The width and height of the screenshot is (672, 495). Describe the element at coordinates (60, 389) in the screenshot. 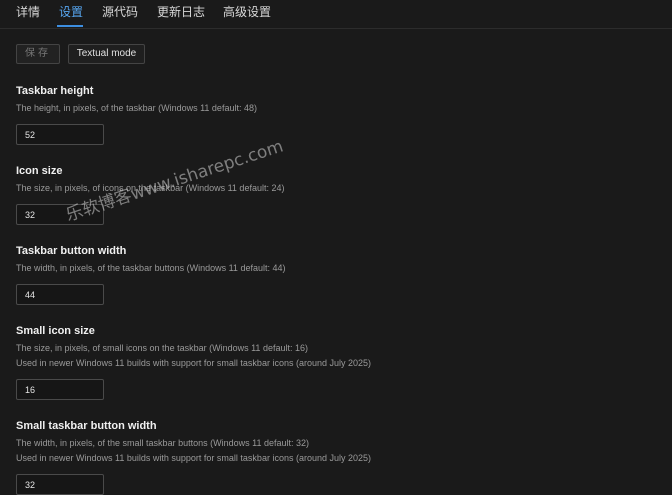

I see `small-icon-size-input` at that location.